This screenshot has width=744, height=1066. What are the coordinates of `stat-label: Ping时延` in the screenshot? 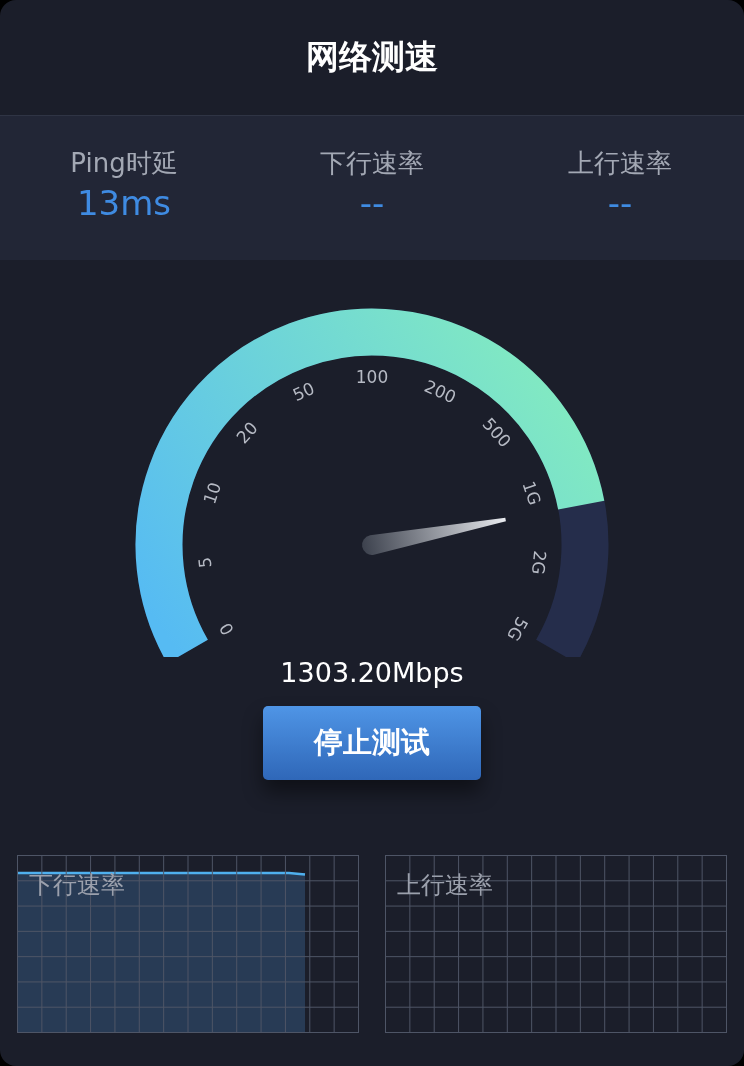 It's located at (124, 163).